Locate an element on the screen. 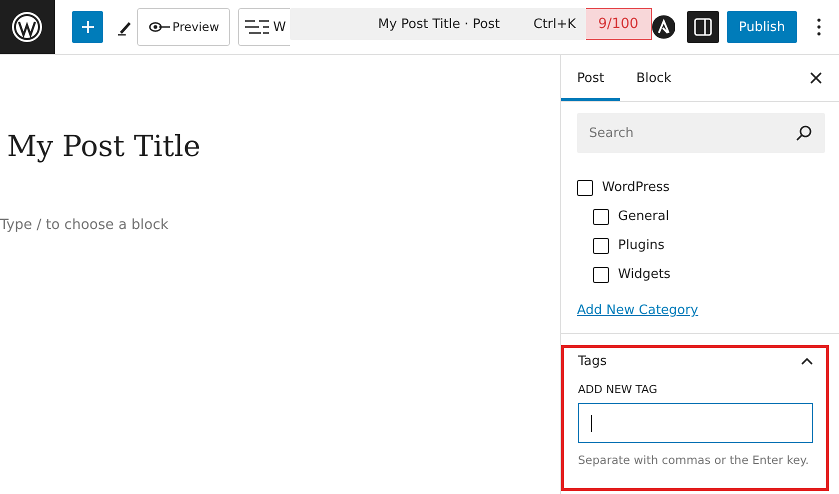 The width and height of the screenshot is (839, 494). sidebar-toggle-button is located at coordinates (703, 27).